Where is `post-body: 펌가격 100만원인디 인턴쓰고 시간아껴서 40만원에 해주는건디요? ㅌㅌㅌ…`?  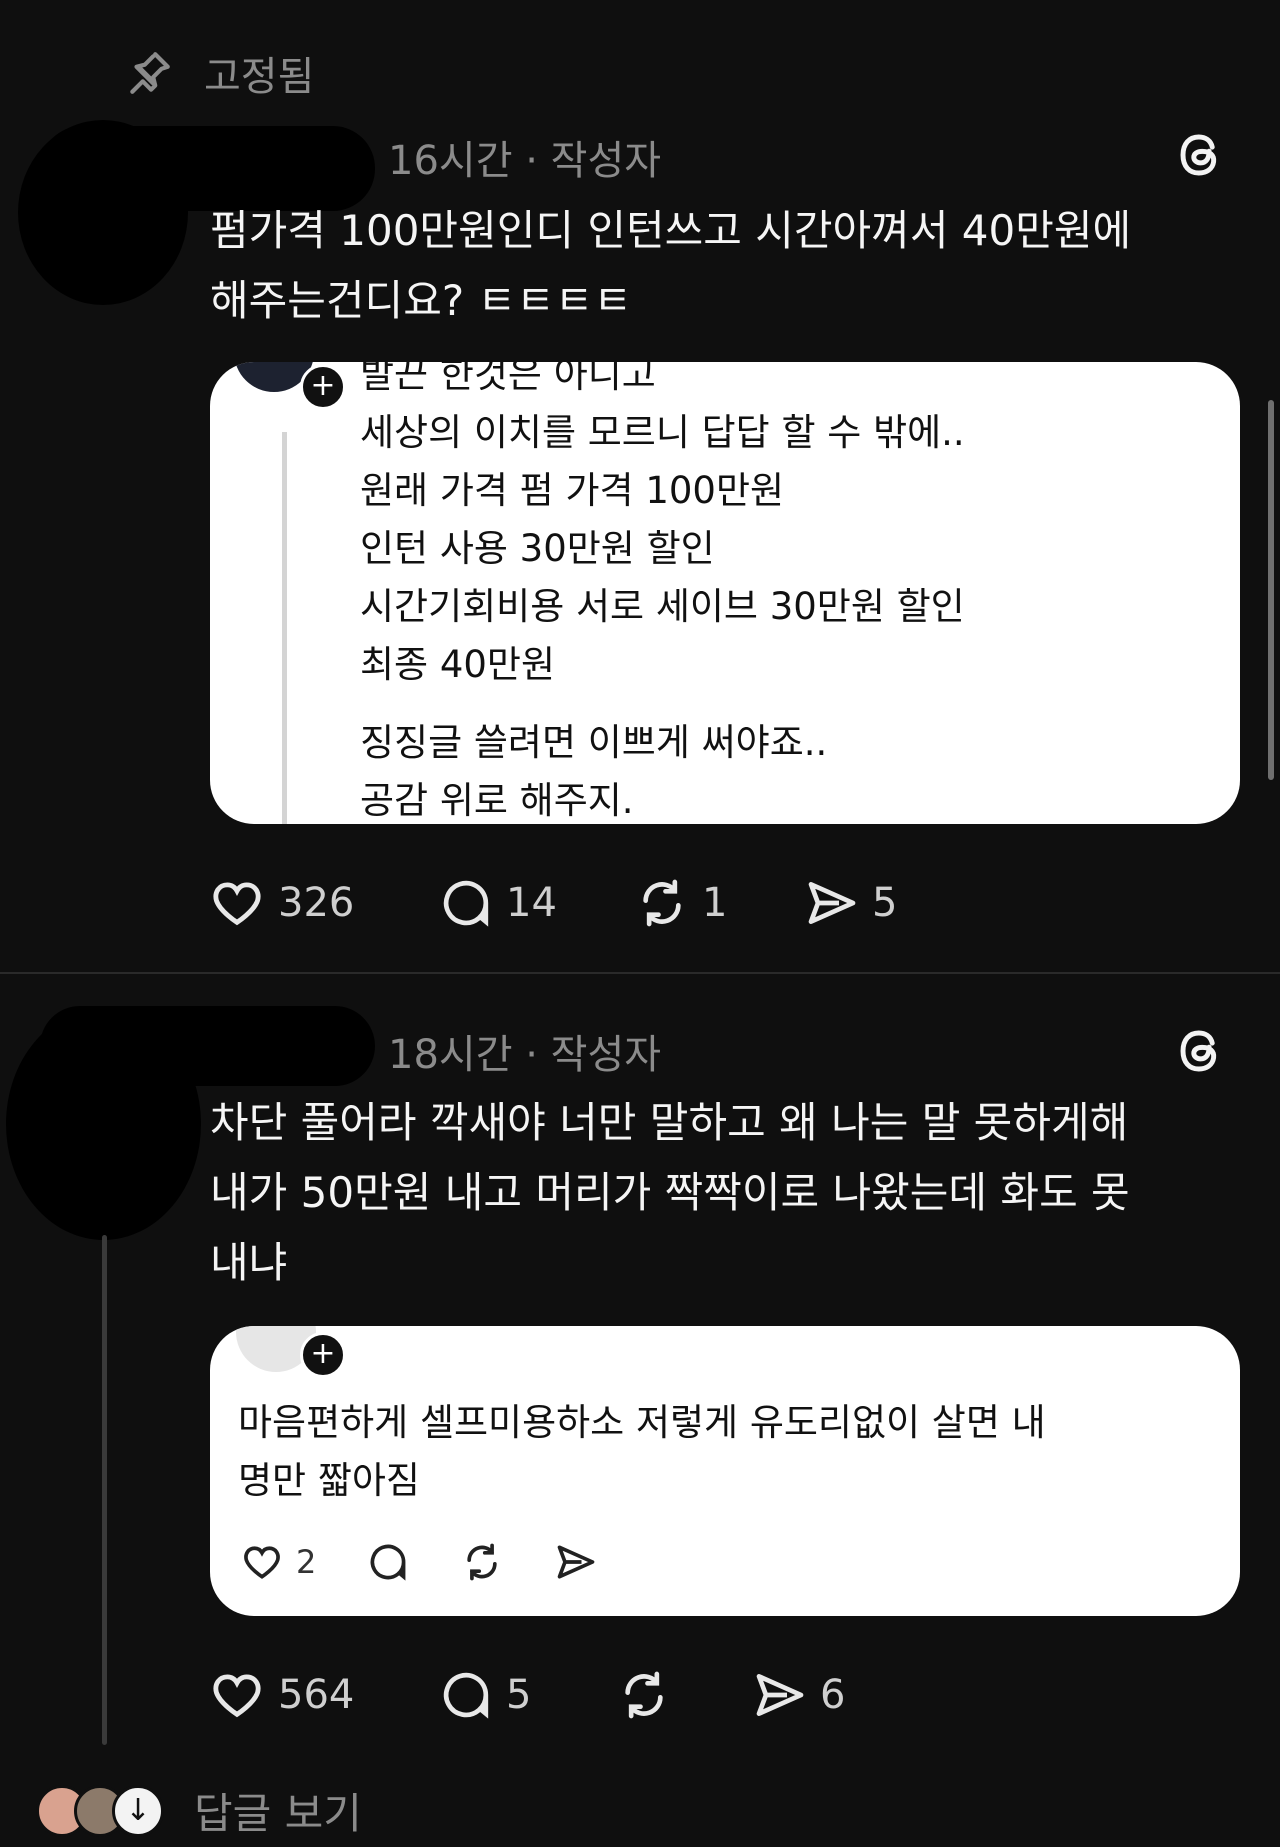
post-body: 펌가격 100만원인디 인턴쓰고 시간아껴서 40만원에 해주는건디요? ㅌㅌㅌ… is located at coordinates (715, 266).